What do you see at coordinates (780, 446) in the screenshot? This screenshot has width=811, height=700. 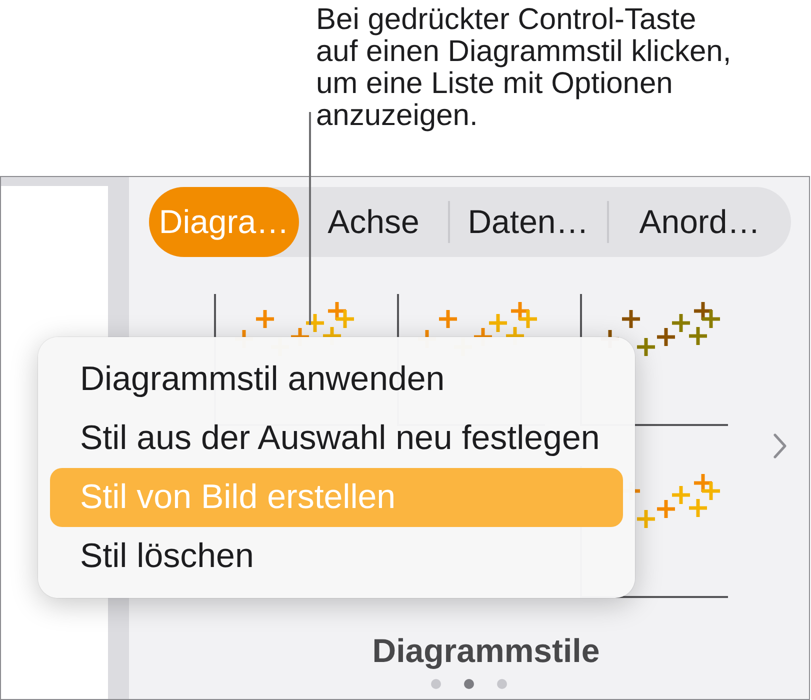 I see `chevron-right-icon` at bounding box center [780, 446].